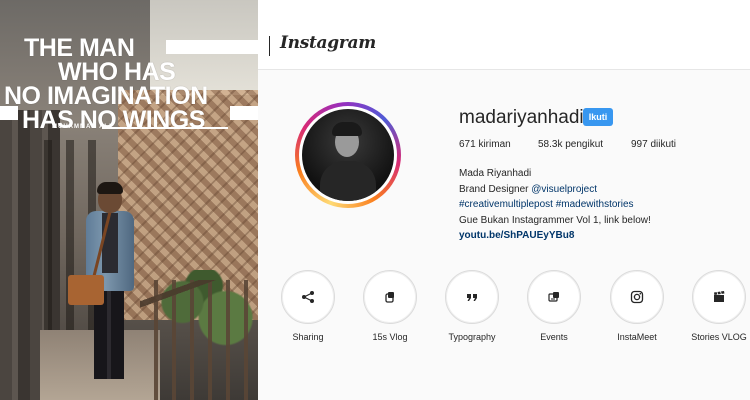 The height and width of the screenshot is (400, 750). What do you see at coordinates (521, 117) in the screenshot?
I see `profile-username: madariyanhadi` at bounding box center [521, 117].